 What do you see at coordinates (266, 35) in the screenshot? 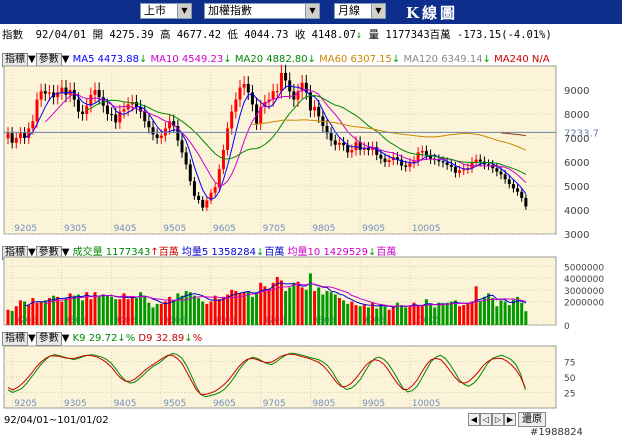
I see `low-value: 4044.73` at bounding box center [266, 35].